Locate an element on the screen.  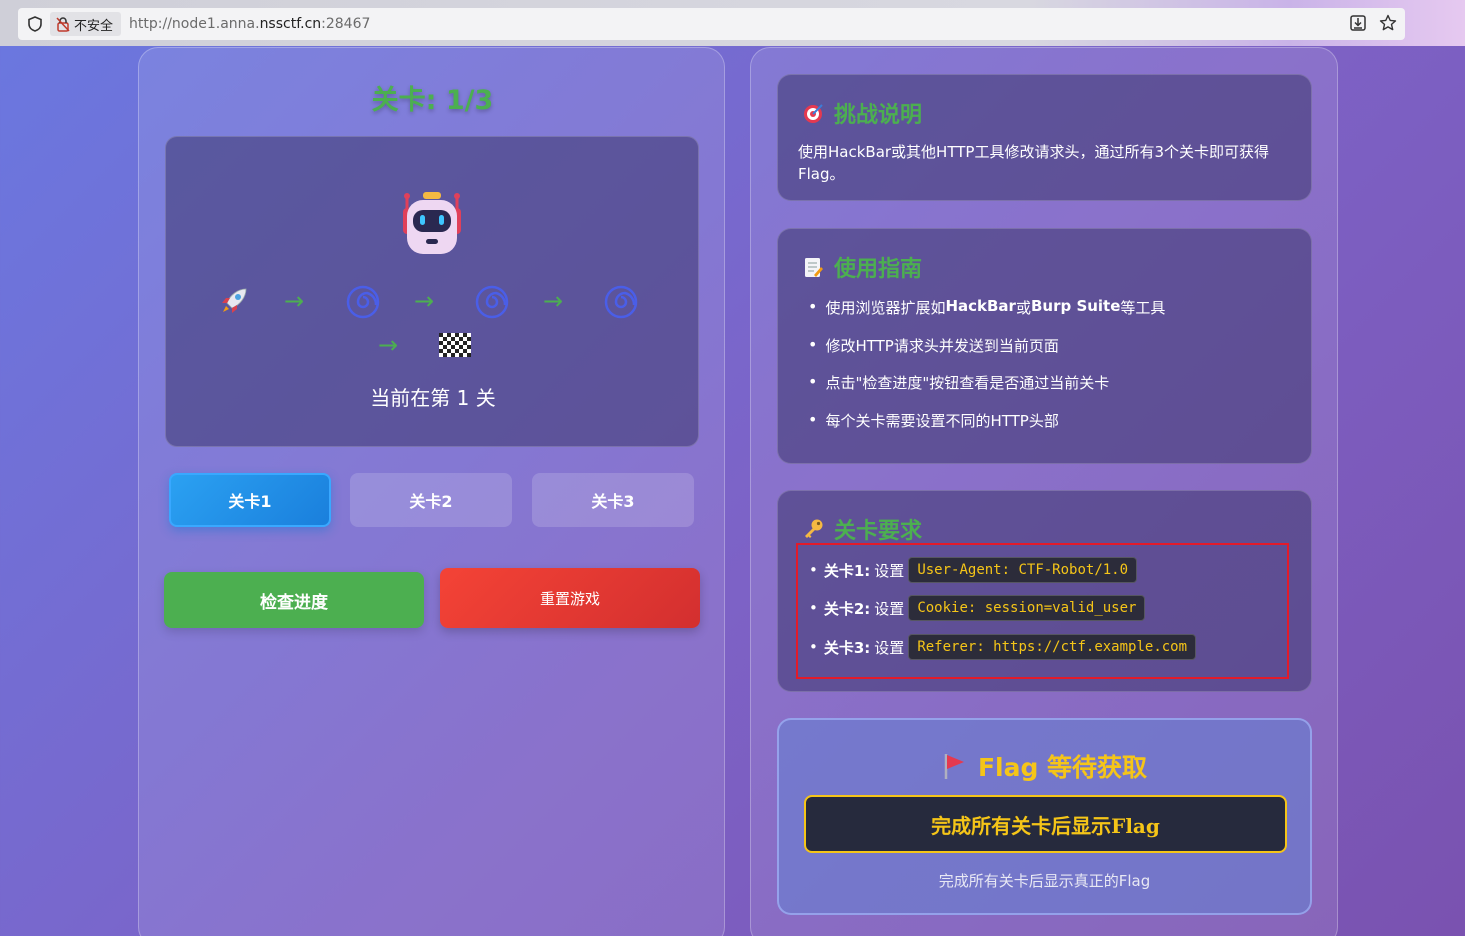
level-2-button: 关卡2 is located at coordinates (431, 500).